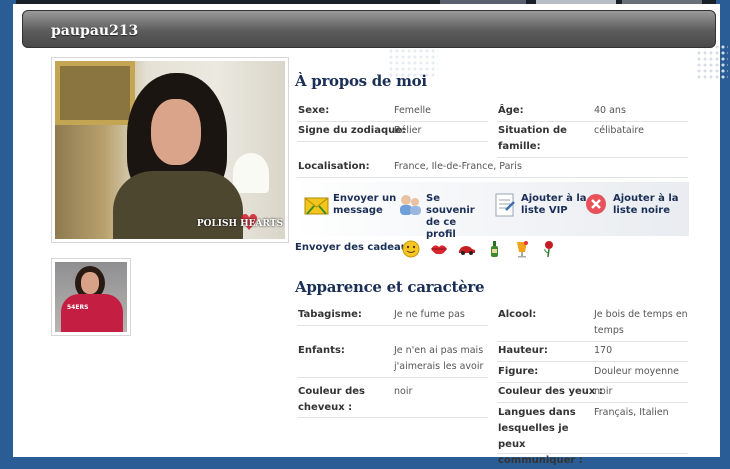 This screenshot has height=469, width=730. Describe the element at coordinates (554, 204) in the screenshot. I see `add-vip-label: Ajouter à la liste VIP` at that location.